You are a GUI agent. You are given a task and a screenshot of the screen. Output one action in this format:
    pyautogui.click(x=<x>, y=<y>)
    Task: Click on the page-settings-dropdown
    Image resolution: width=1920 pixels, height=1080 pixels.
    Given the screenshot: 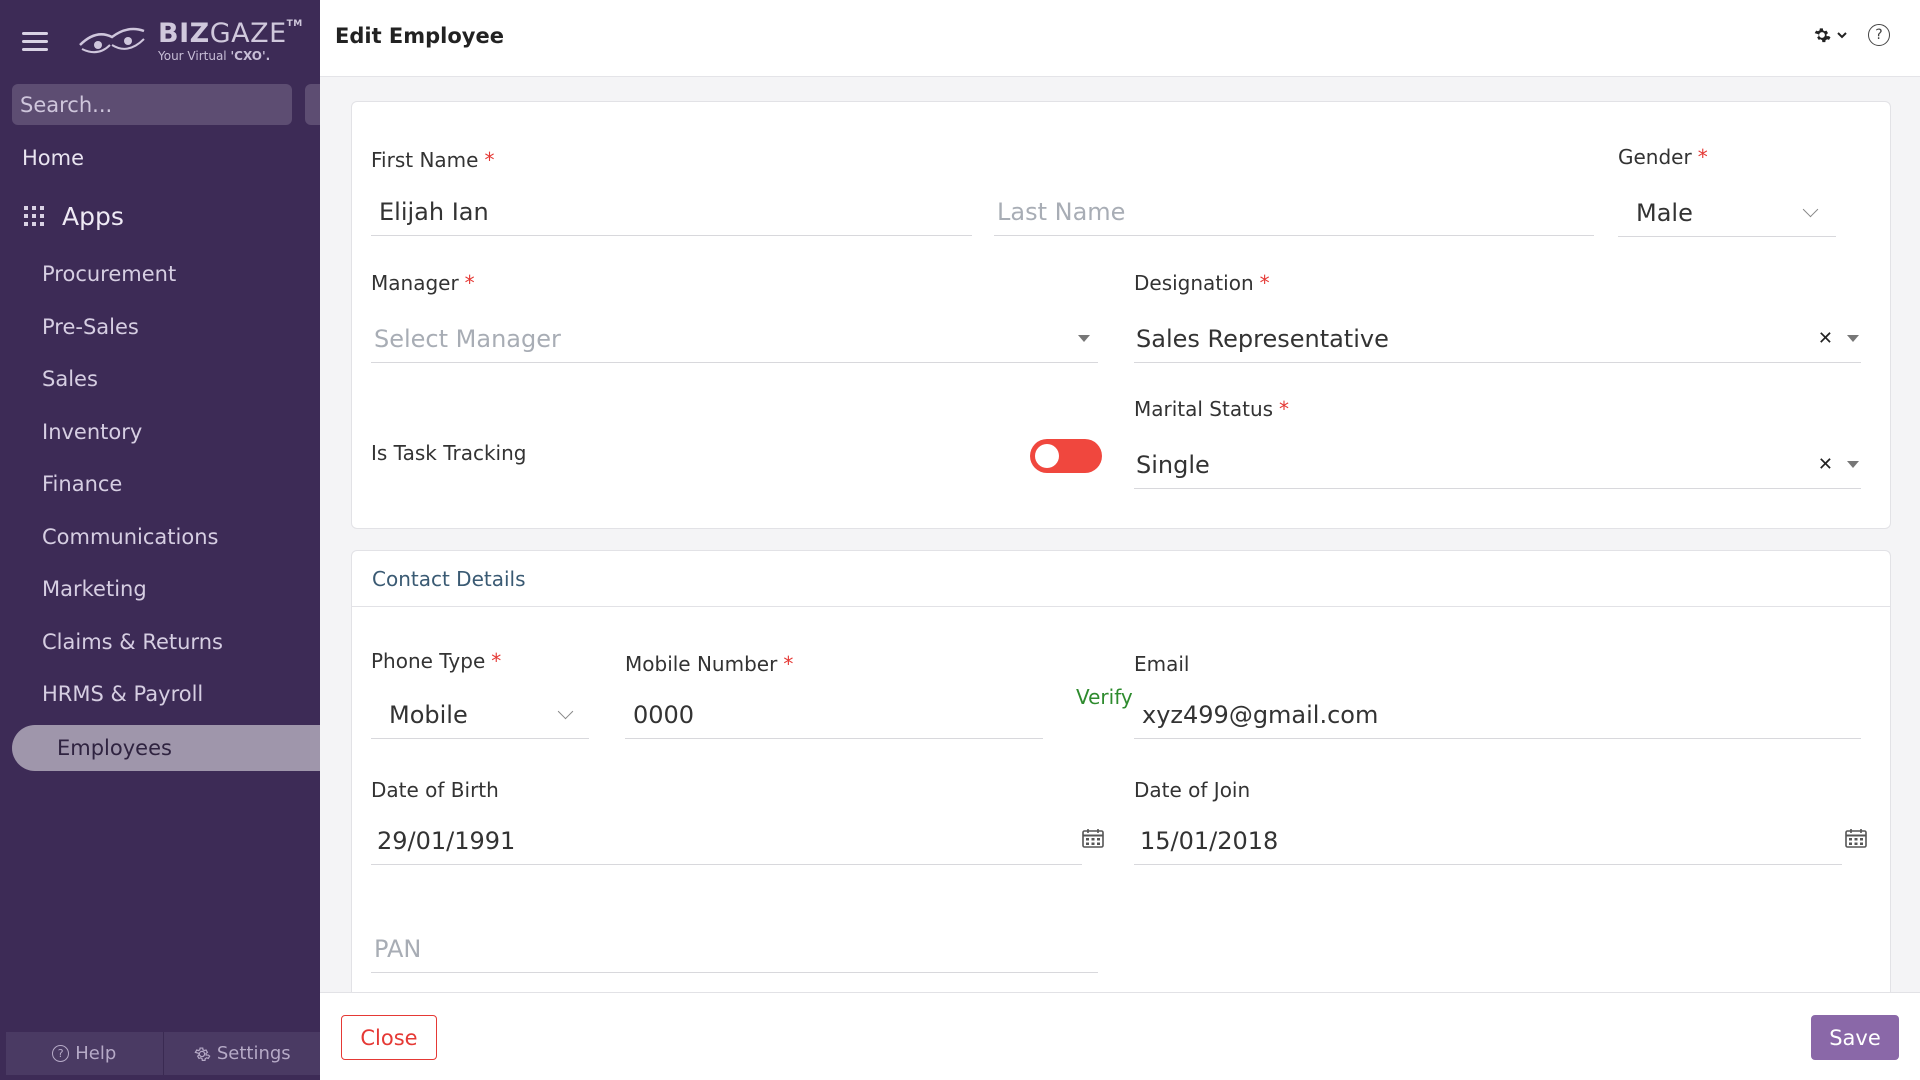 What is the action you would take?
    pyautogui.click(x=1830, y=35)
    